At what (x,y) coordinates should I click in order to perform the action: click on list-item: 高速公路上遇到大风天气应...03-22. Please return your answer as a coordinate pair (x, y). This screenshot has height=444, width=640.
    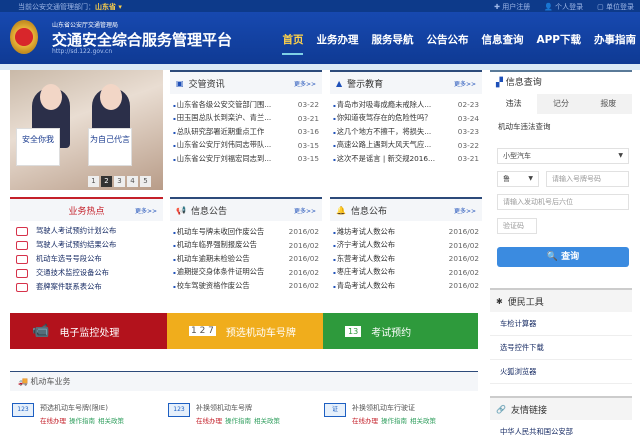
    Looking at the image, I should click on (406, 146).